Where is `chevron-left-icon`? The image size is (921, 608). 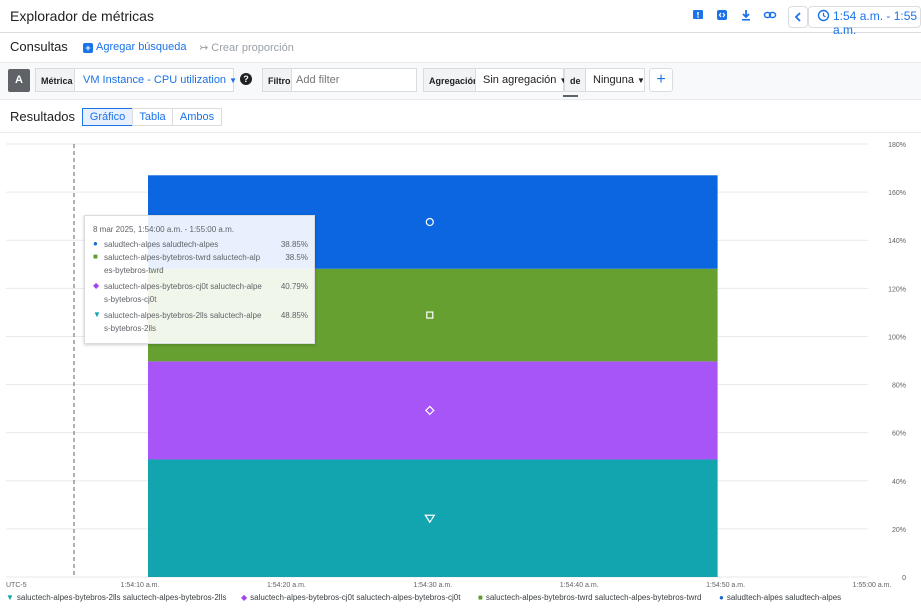
chevron-left-icon is located at coordinates (797, 17).